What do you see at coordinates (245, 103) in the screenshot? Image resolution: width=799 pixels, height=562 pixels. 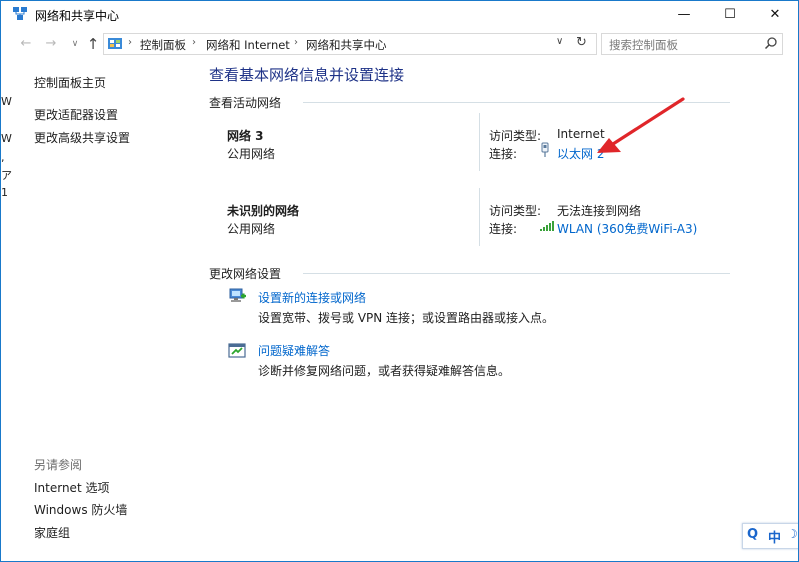 I see `active-networks-heading: 查看活动网络` at bounding box center [245, 103].